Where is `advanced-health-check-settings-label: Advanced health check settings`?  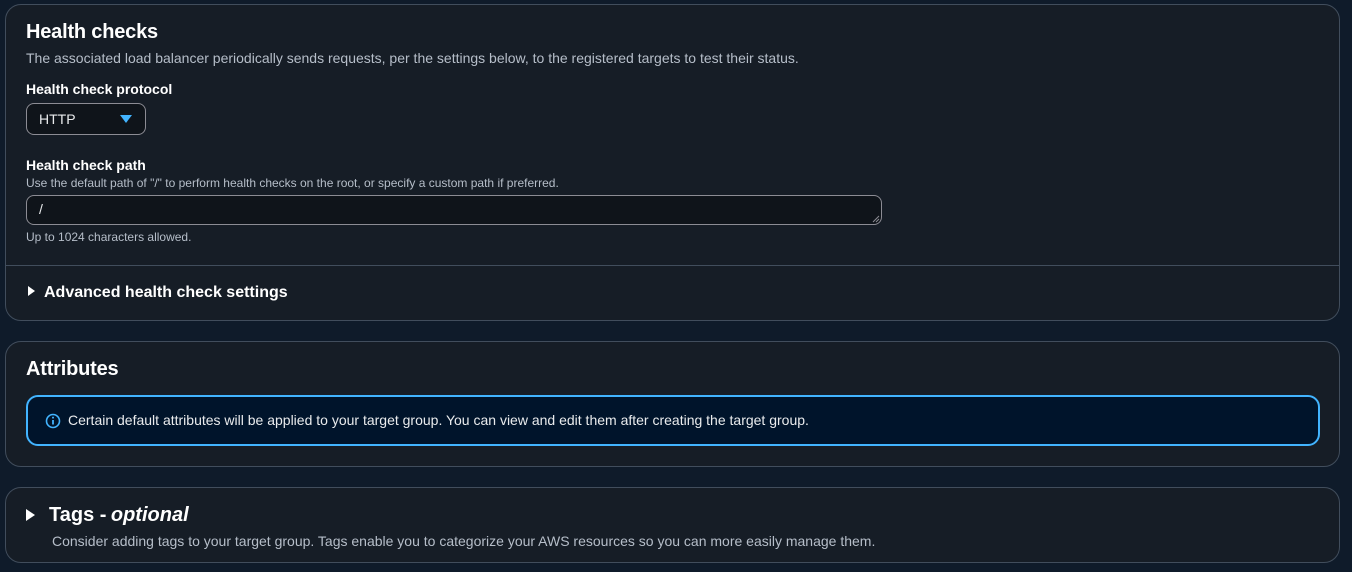 advanced-health-check-settings-label: Advanced health check settings is located at coordinates (166, 292).